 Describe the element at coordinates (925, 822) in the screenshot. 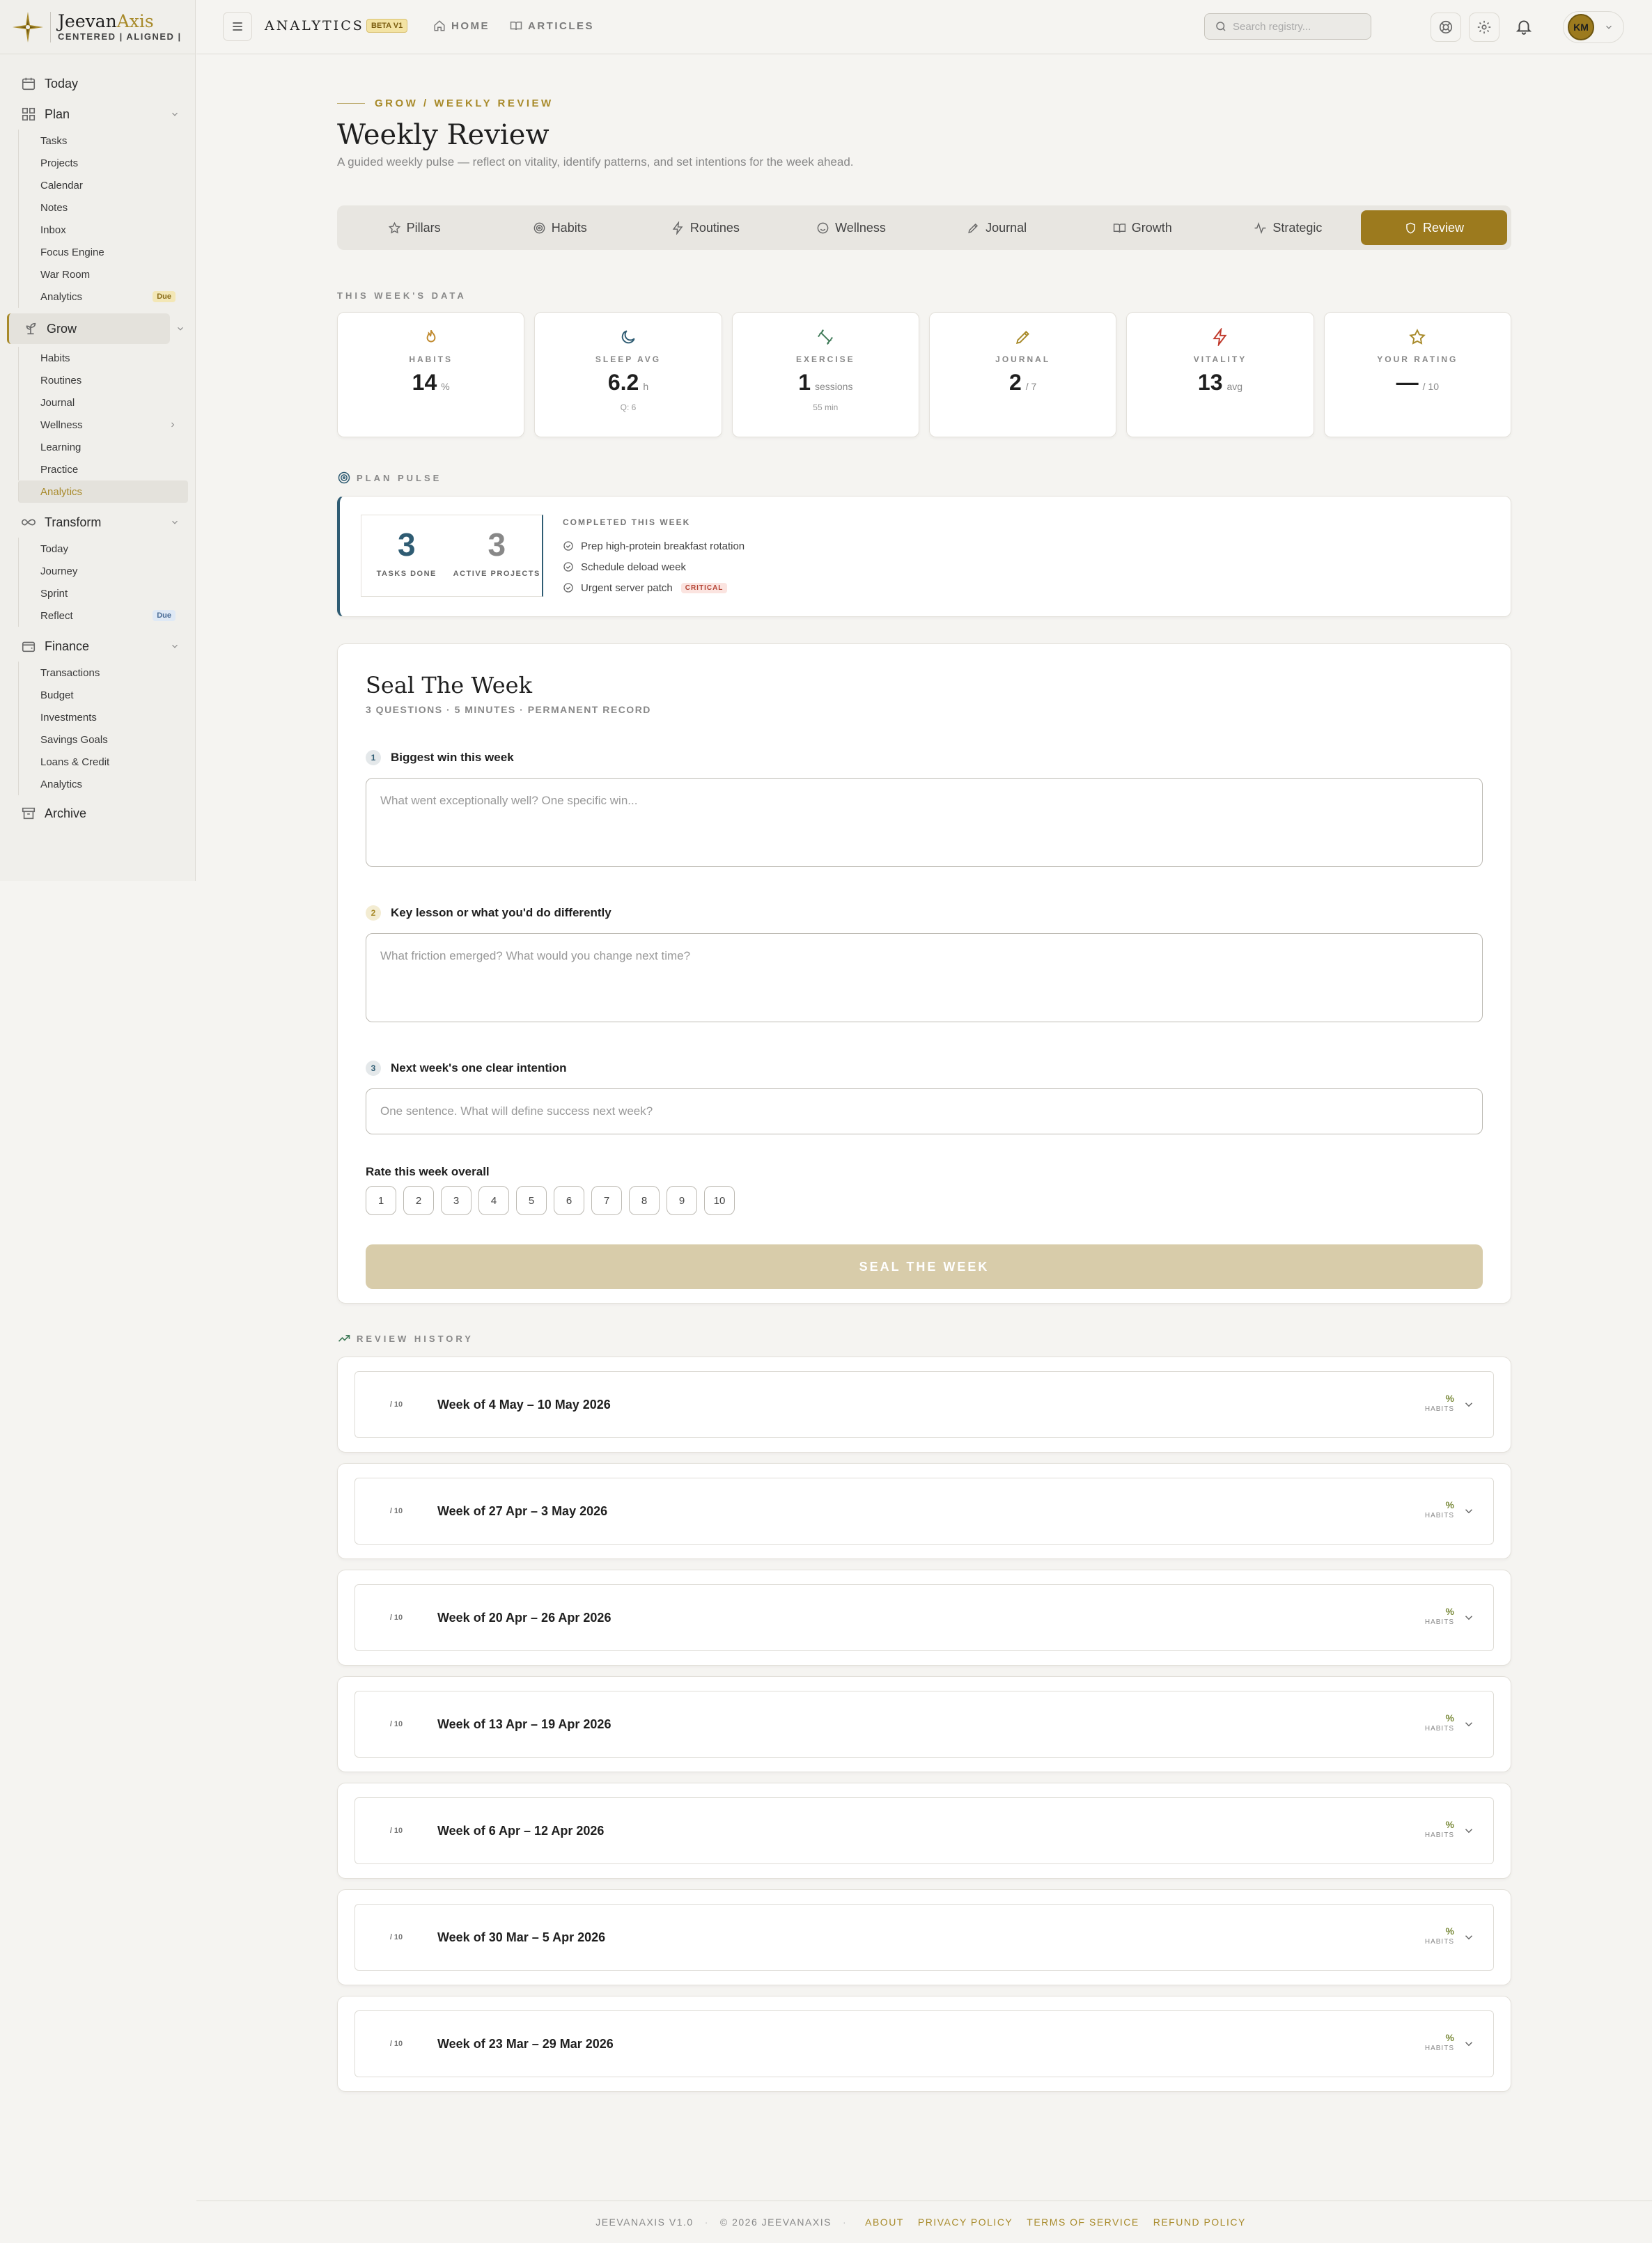

I see `biggest-win-field` at that location.